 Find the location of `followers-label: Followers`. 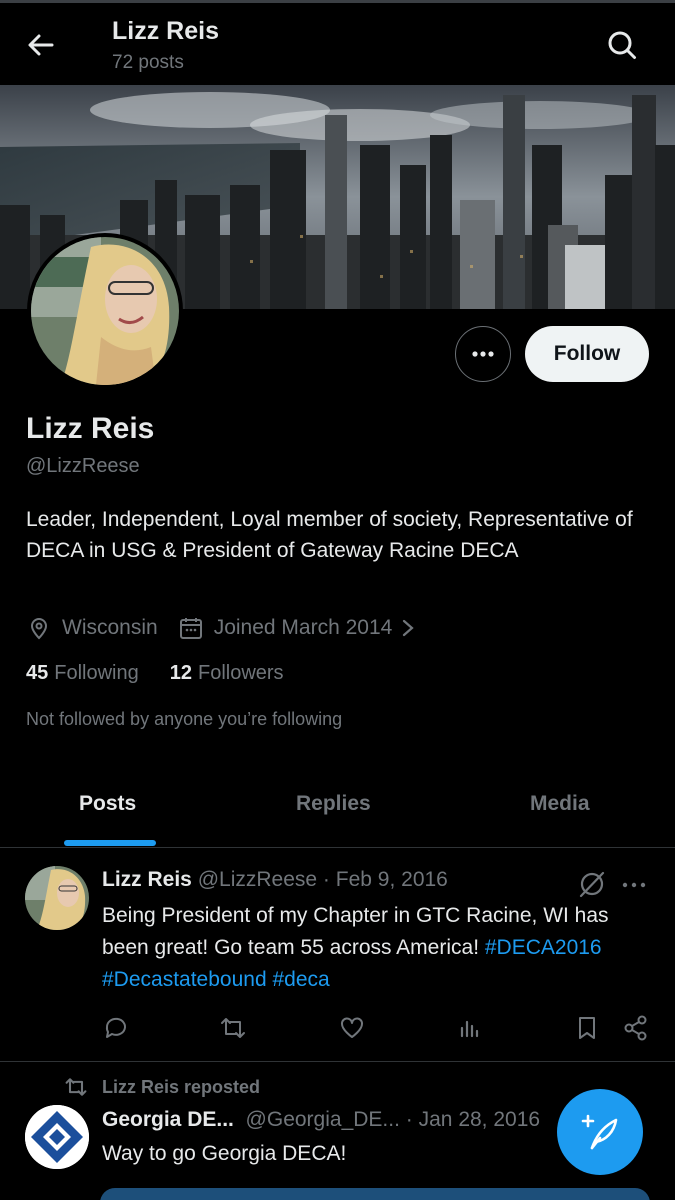

followers-label: Followers is located at coordinates (240, 673).